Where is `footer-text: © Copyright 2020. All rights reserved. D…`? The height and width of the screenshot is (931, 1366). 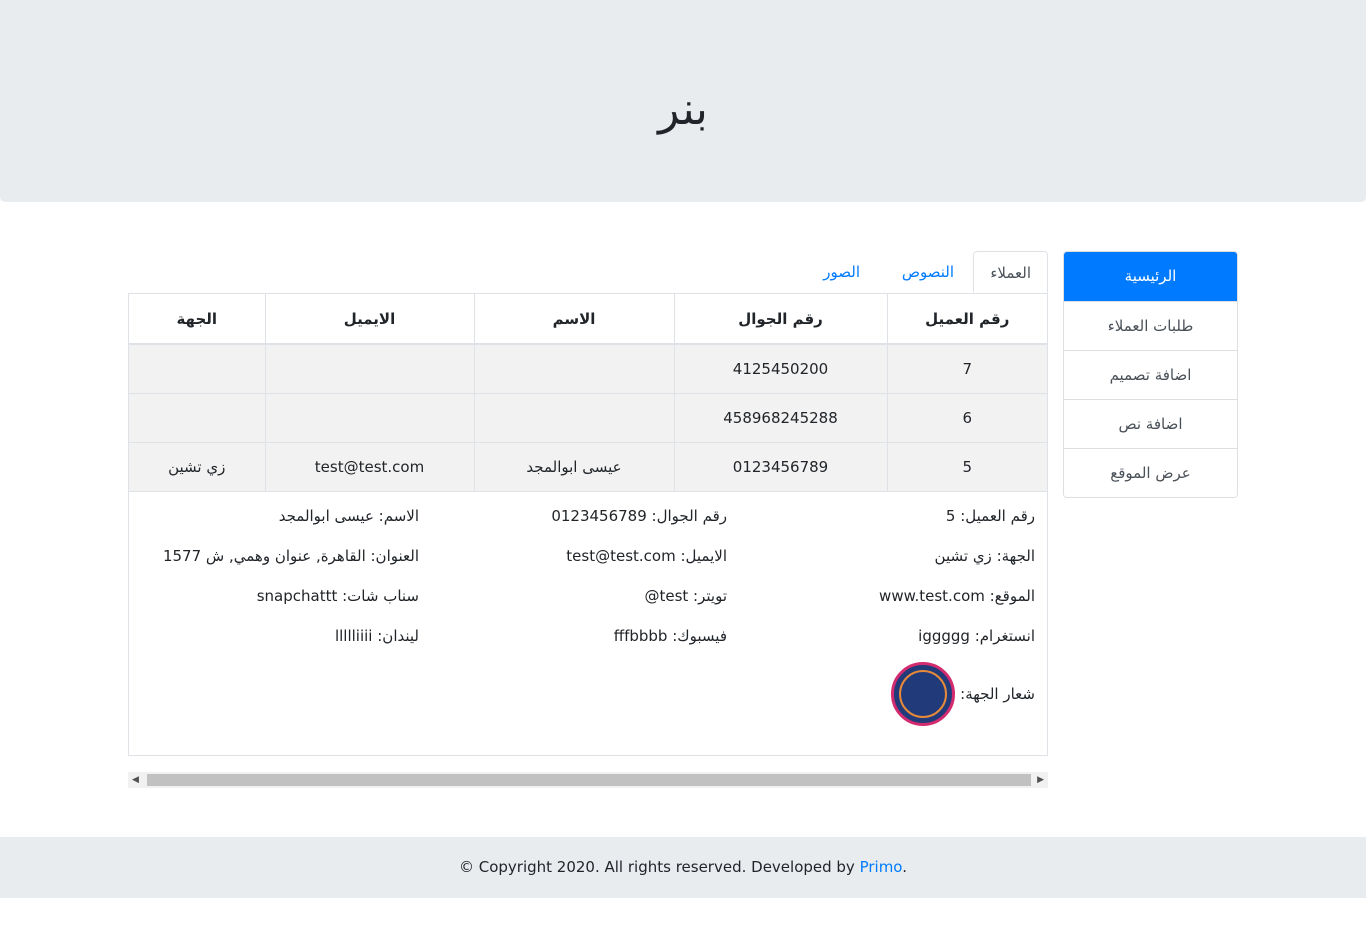
footer-text: © Copyright 2020. All rights reserved. D… is located at coordinates (659, 867).